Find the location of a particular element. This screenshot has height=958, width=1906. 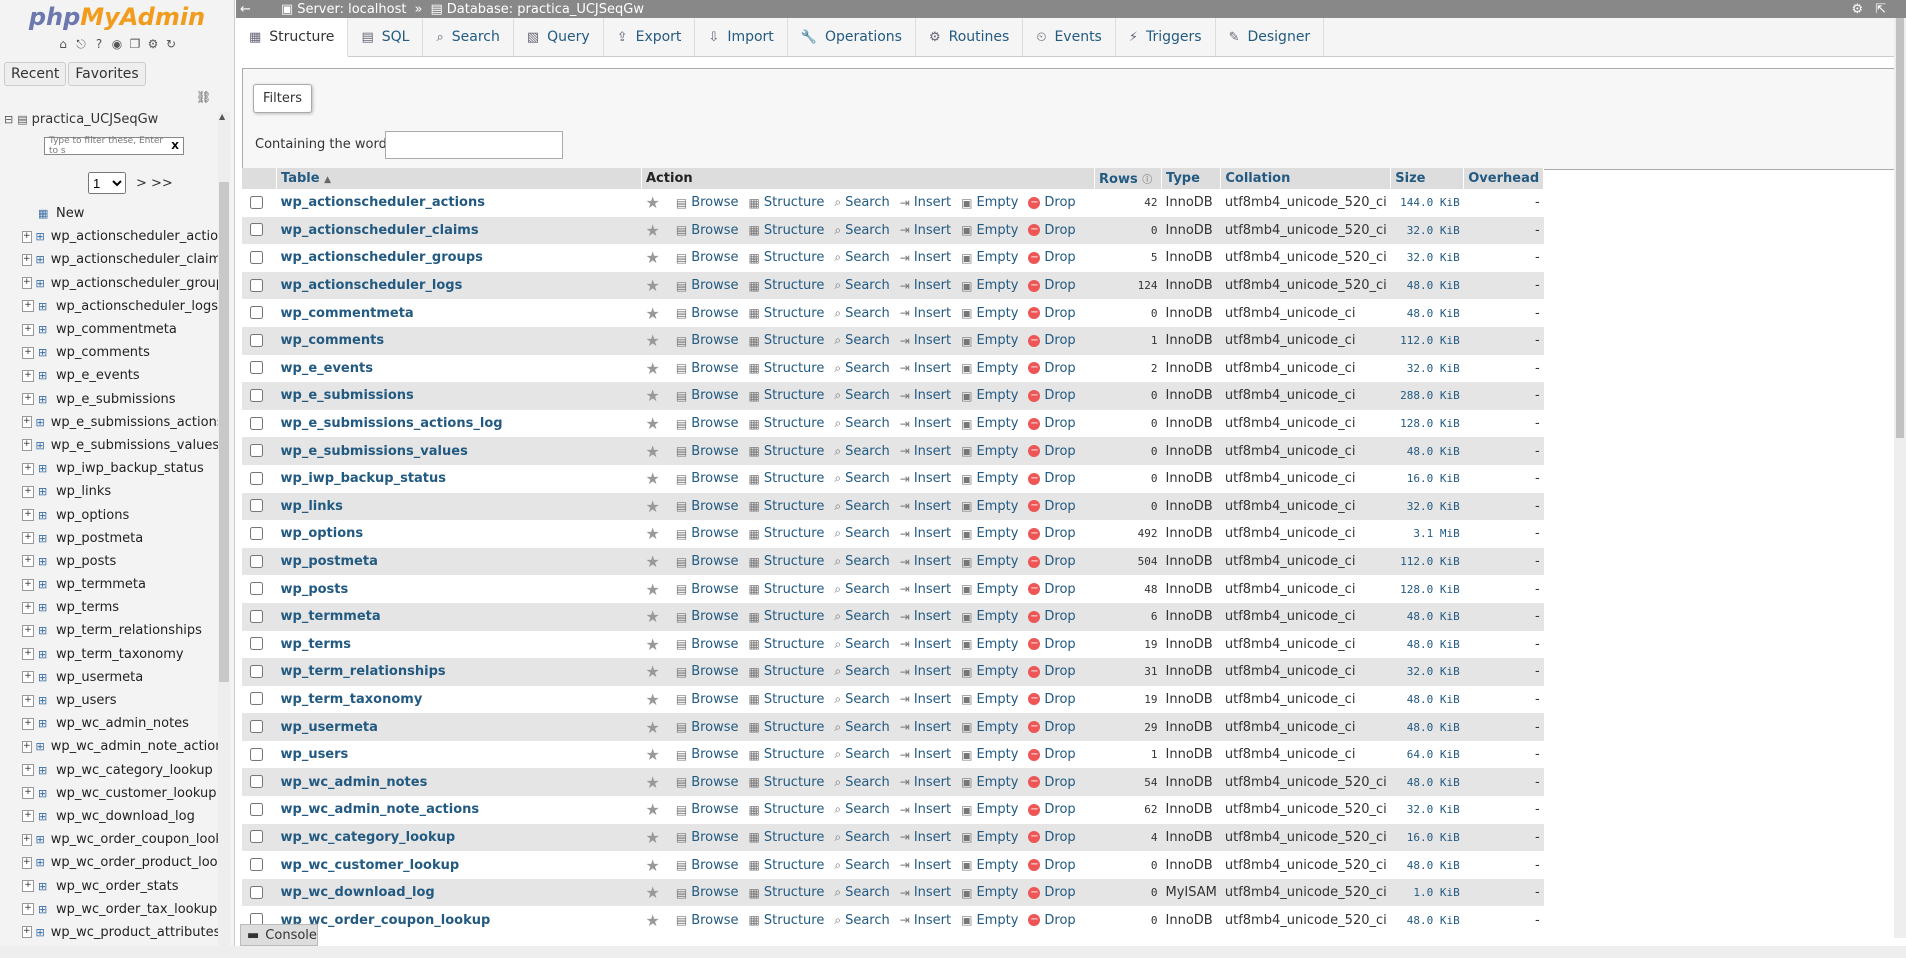

table-size: 64.0 KiB is located at coordinates (1427, 754).